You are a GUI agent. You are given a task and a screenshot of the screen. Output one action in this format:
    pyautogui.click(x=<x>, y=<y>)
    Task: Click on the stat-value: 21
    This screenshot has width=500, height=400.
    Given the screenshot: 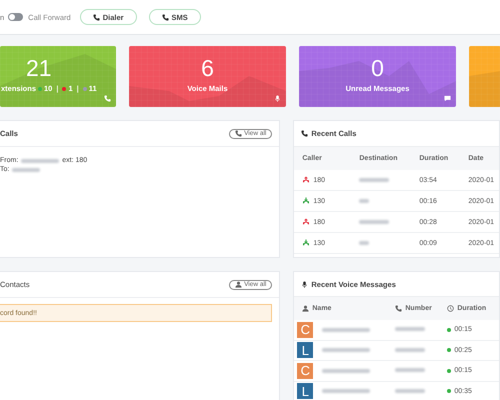 What is the action you would take?
    pyautogui.click(x=39, y=68)
    